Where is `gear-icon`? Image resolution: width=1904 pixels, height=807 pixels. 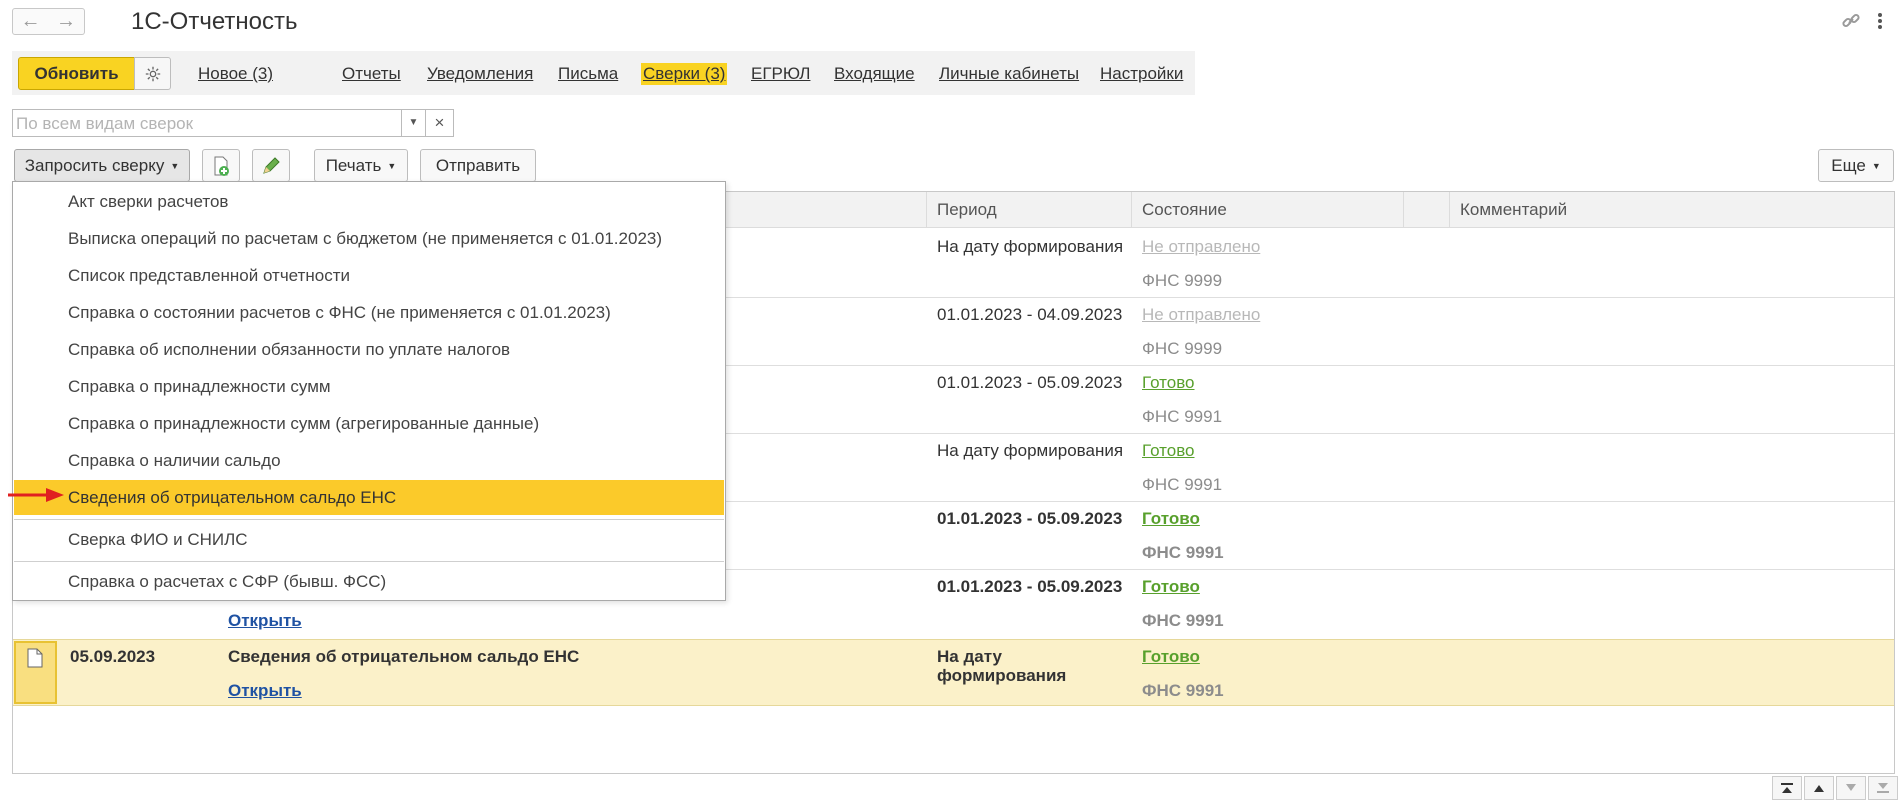 gear-icon is located at coordinates (152, 73).